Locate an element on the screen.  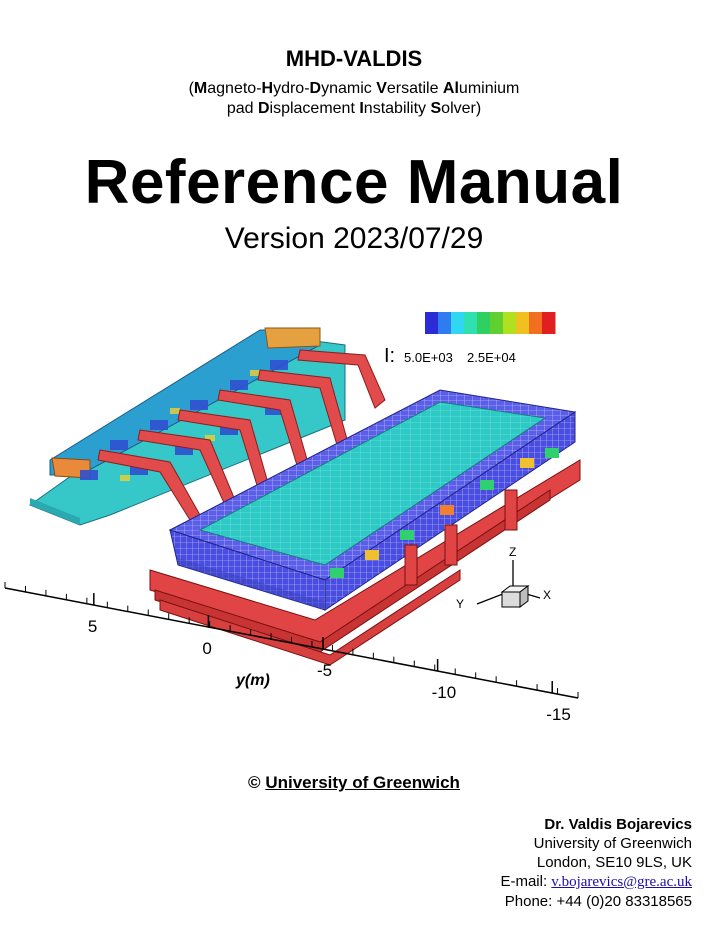
author-name: Dr. Valdis Bojarevics is located at coordinates (618, 824).